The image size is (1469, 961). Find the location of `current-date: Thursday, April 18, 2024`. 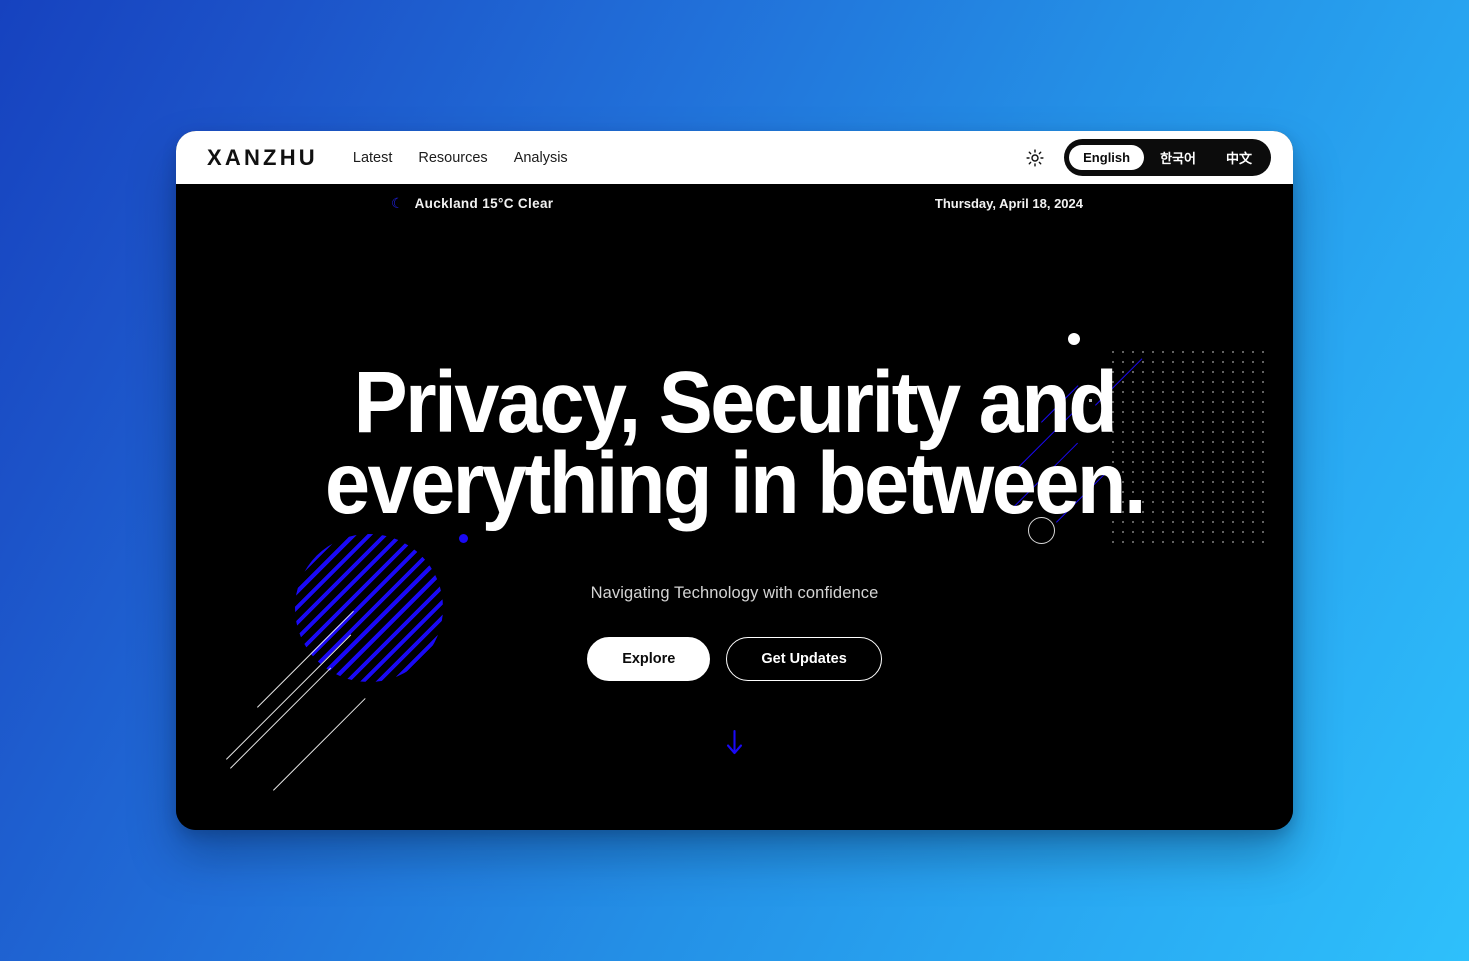

current-date: Thursday, April 18, 2024 is located at coordinates (1008, 203).